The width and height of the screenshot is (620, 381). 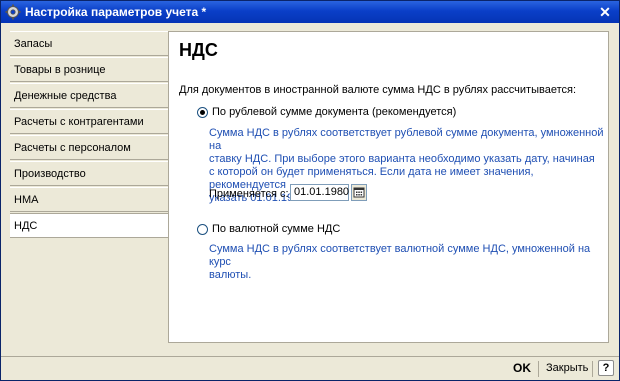 I want to click on nav-item-label: Денежные средства, so click(x=65, y=96).